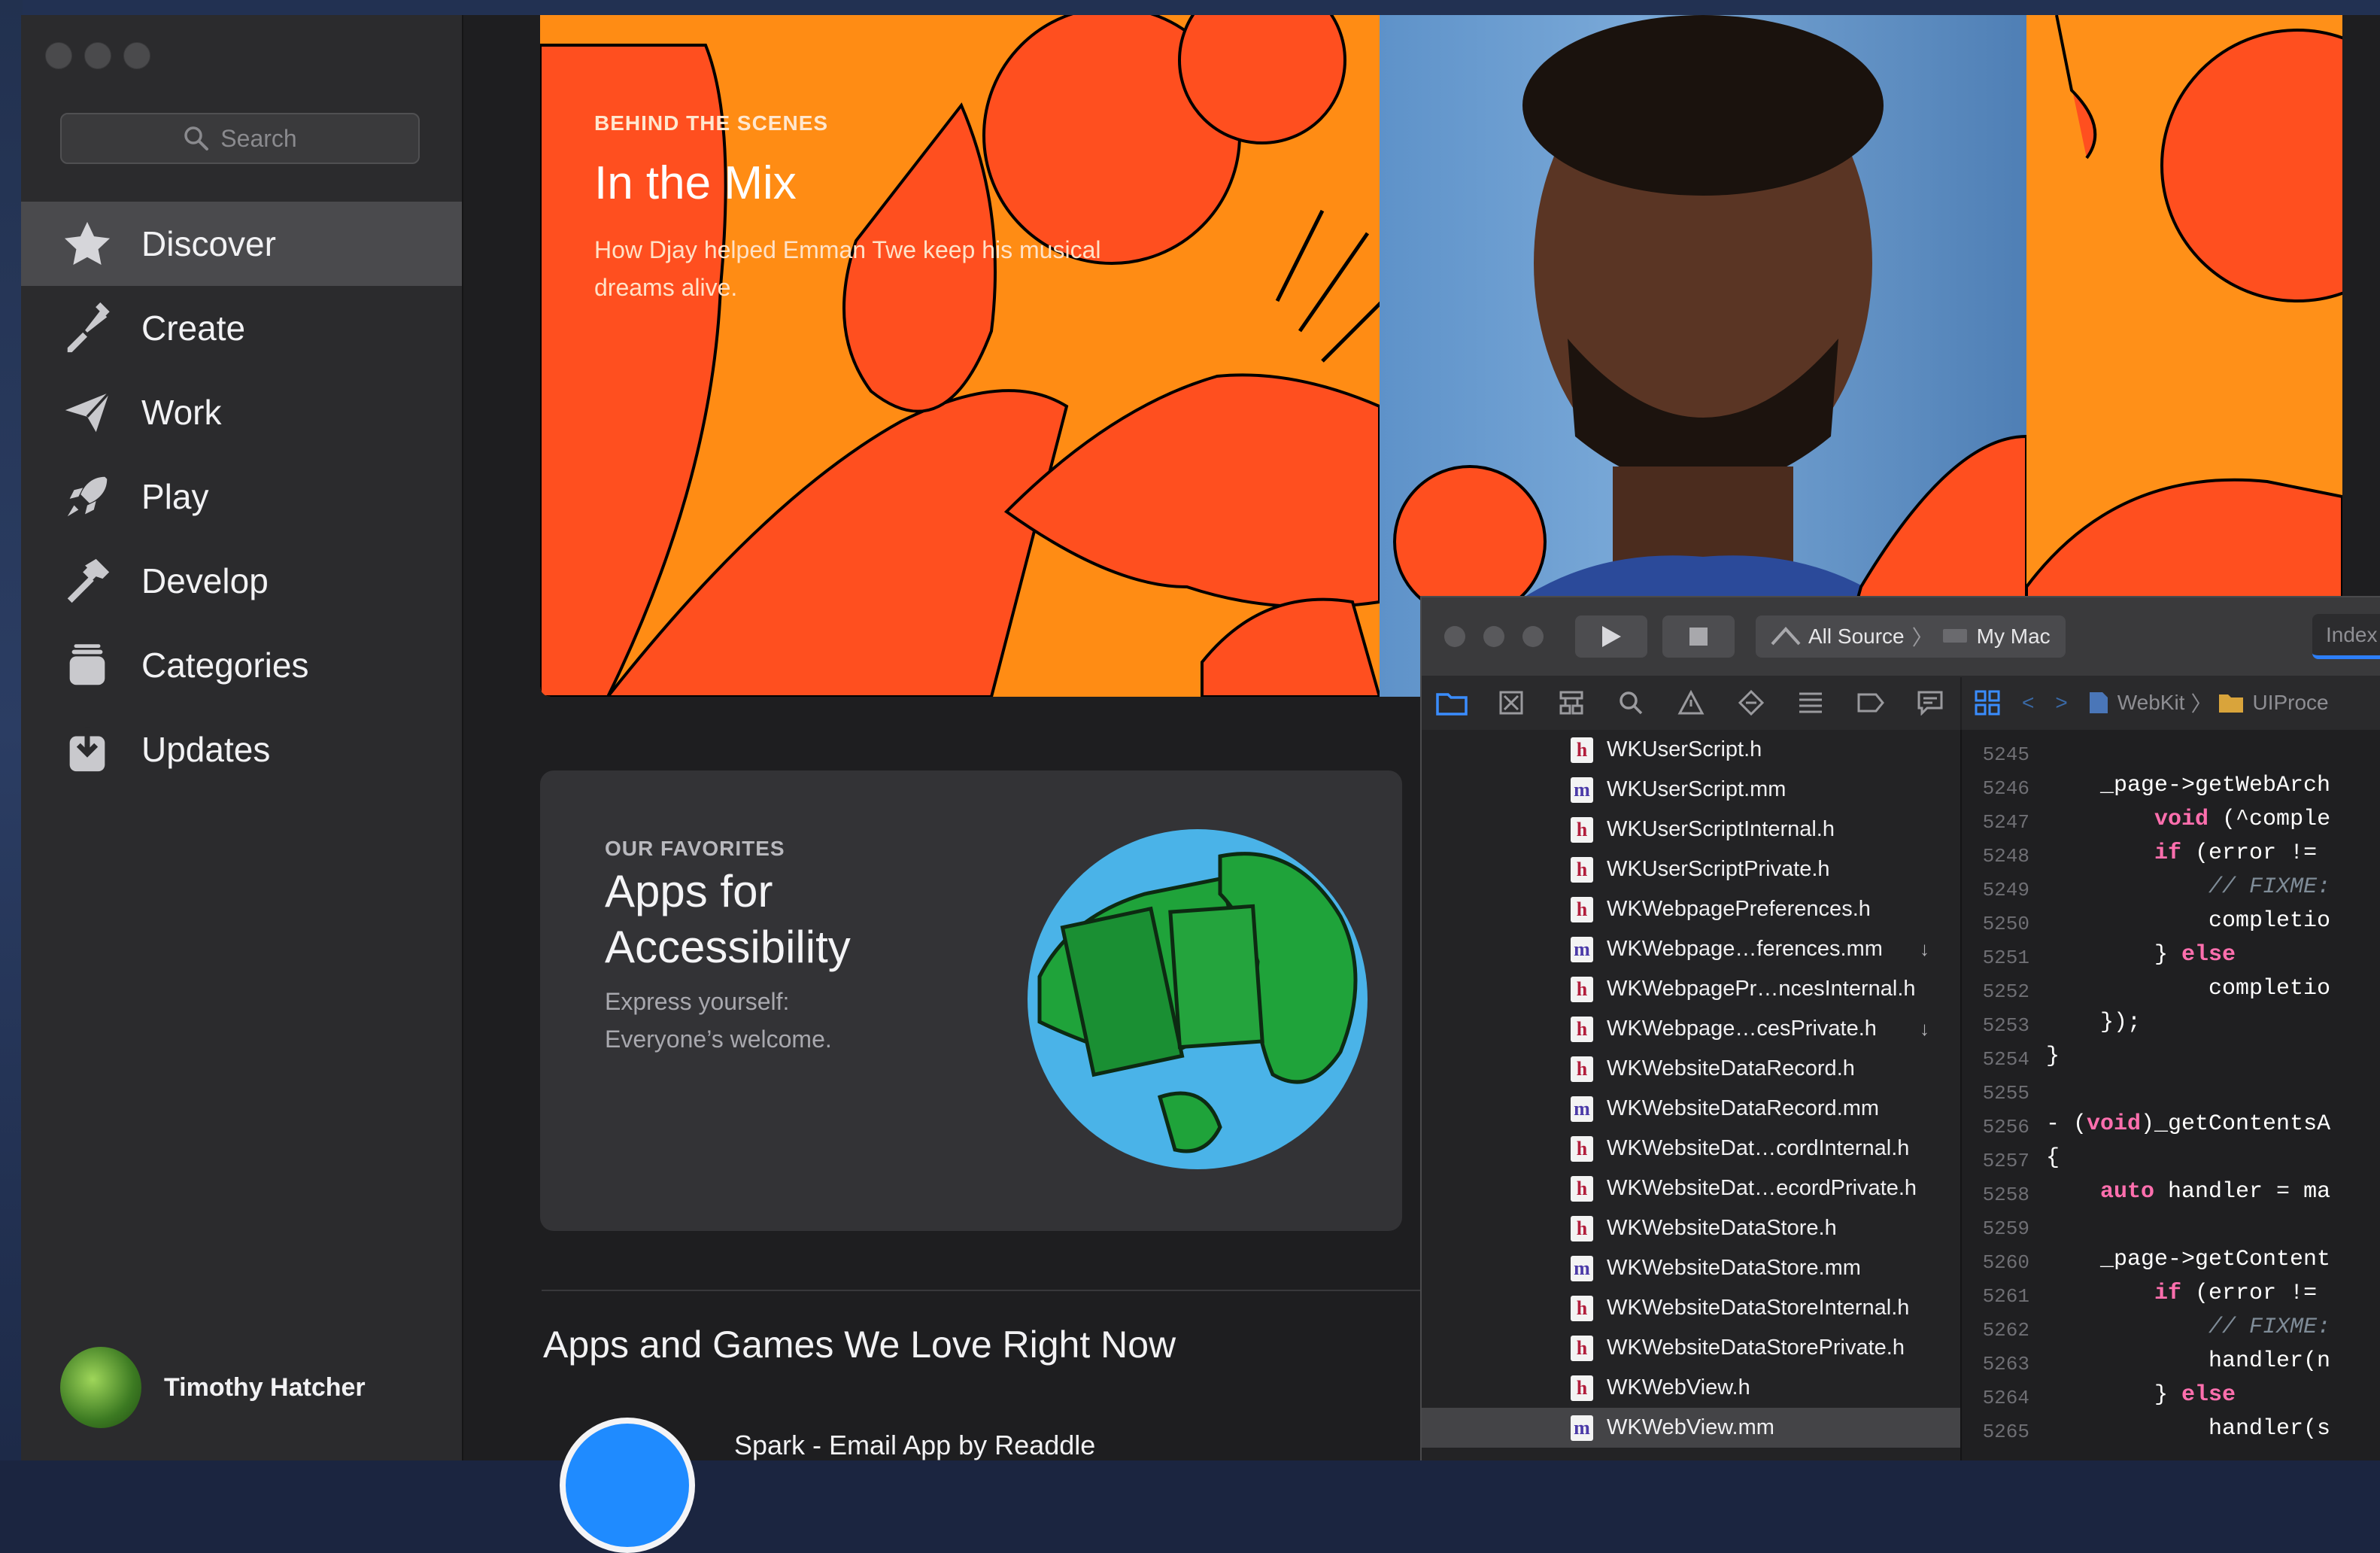 The width and height of the screenshot is (2380, 1553). What do you see at coordinates (2290, 703) in the screenshot?
I see `breadcrumb-folder: UIProce` at bounding box center [2290, 703].